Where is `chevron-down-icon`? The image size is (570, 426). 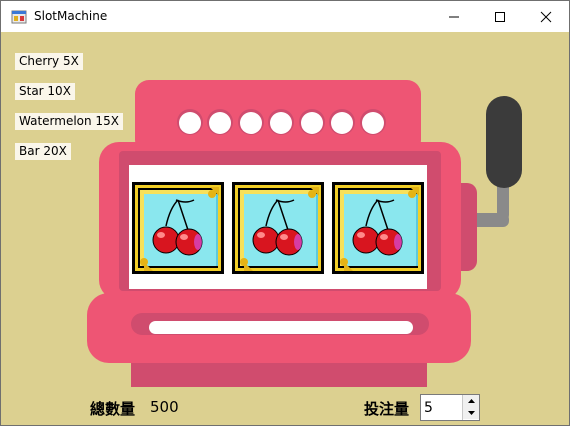 chevron-down-icon is located at coordinates (471, 413).